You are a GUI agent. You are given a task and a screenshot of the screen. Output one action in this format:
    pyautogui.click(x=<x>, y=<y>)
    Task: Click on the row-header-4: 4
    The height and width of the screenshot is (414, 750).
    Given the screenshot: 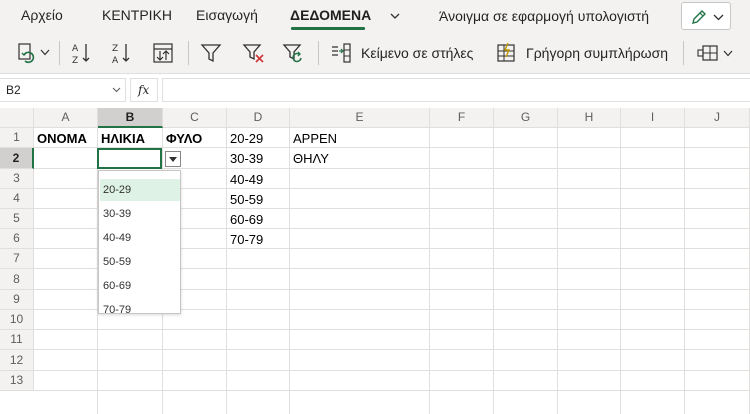 What is the action you would take?
    pyautogui.click(x=17, y=199)
    